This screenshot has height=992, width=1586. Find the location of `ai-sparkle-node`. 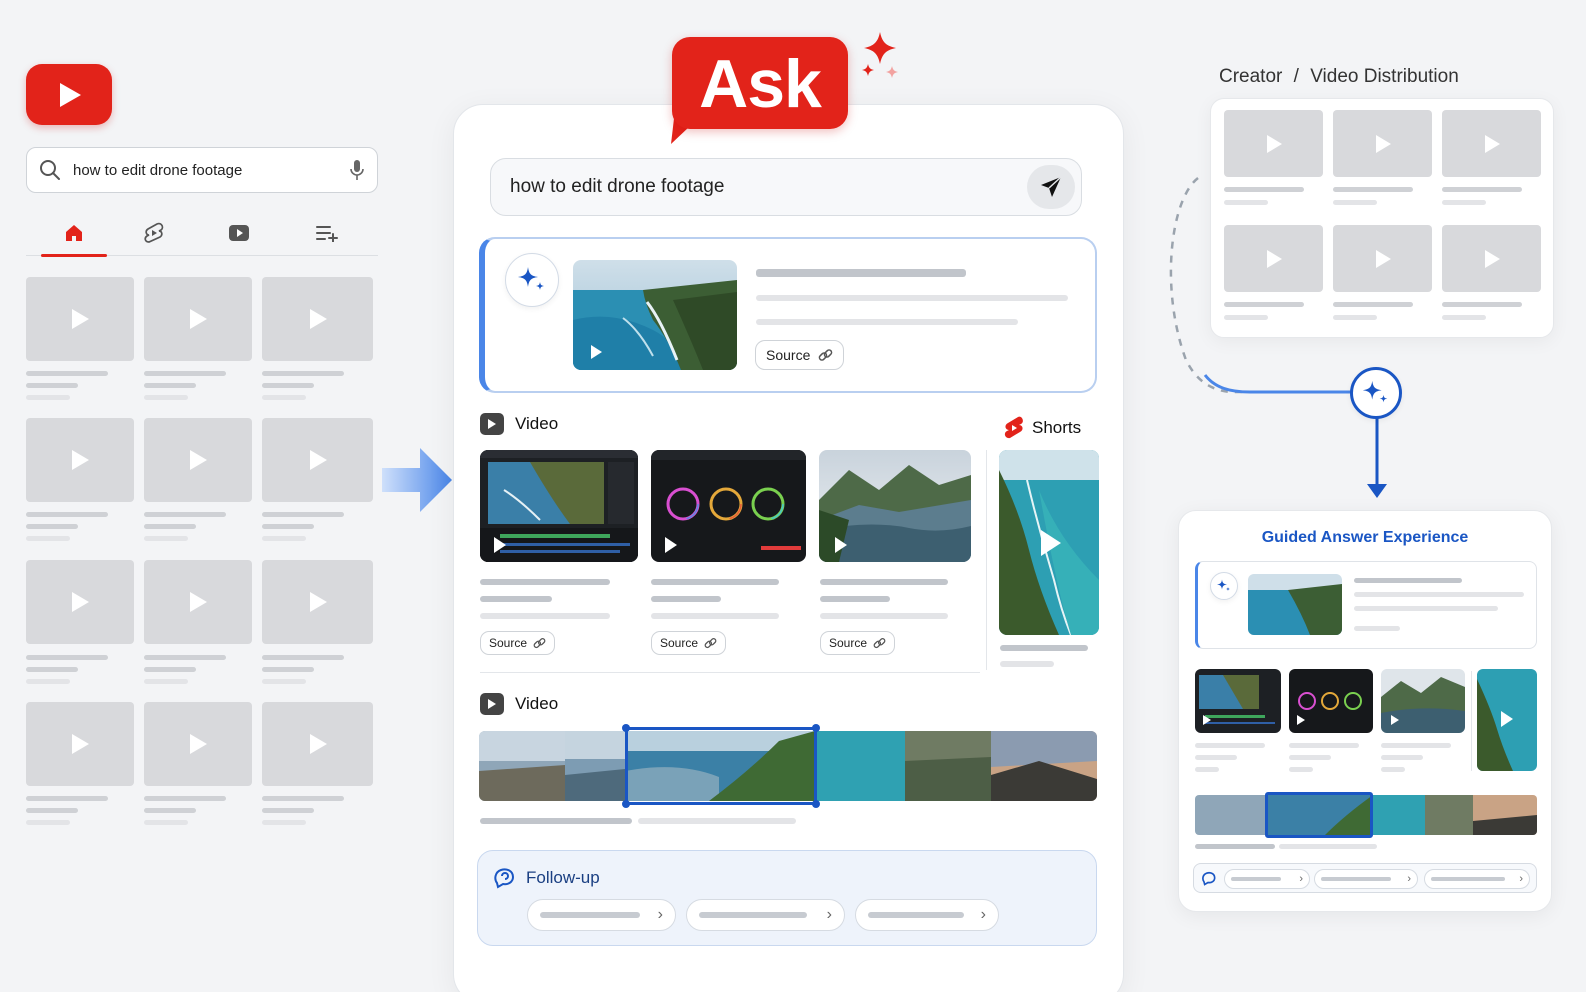

ai-sparkle-node is located at coordinates (1376, 393).